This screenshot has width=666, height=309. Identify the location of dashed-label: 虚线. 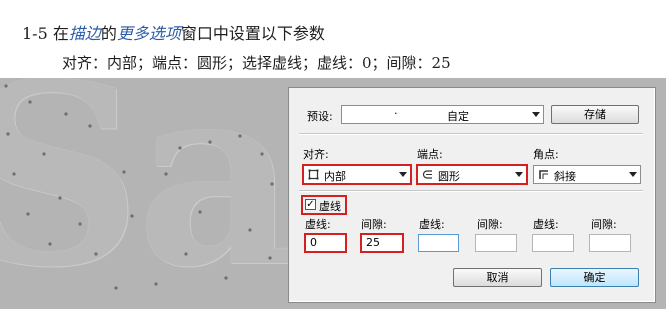
(330, 206).